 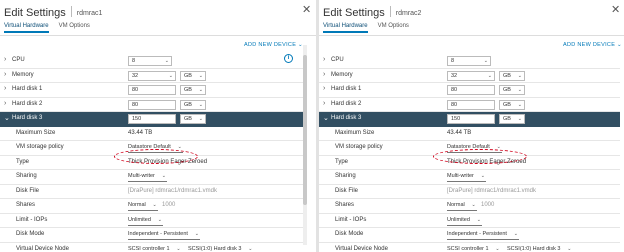 I want to click on vm-storage-policy-label: VM storage policy, so click(x=359, y=147).